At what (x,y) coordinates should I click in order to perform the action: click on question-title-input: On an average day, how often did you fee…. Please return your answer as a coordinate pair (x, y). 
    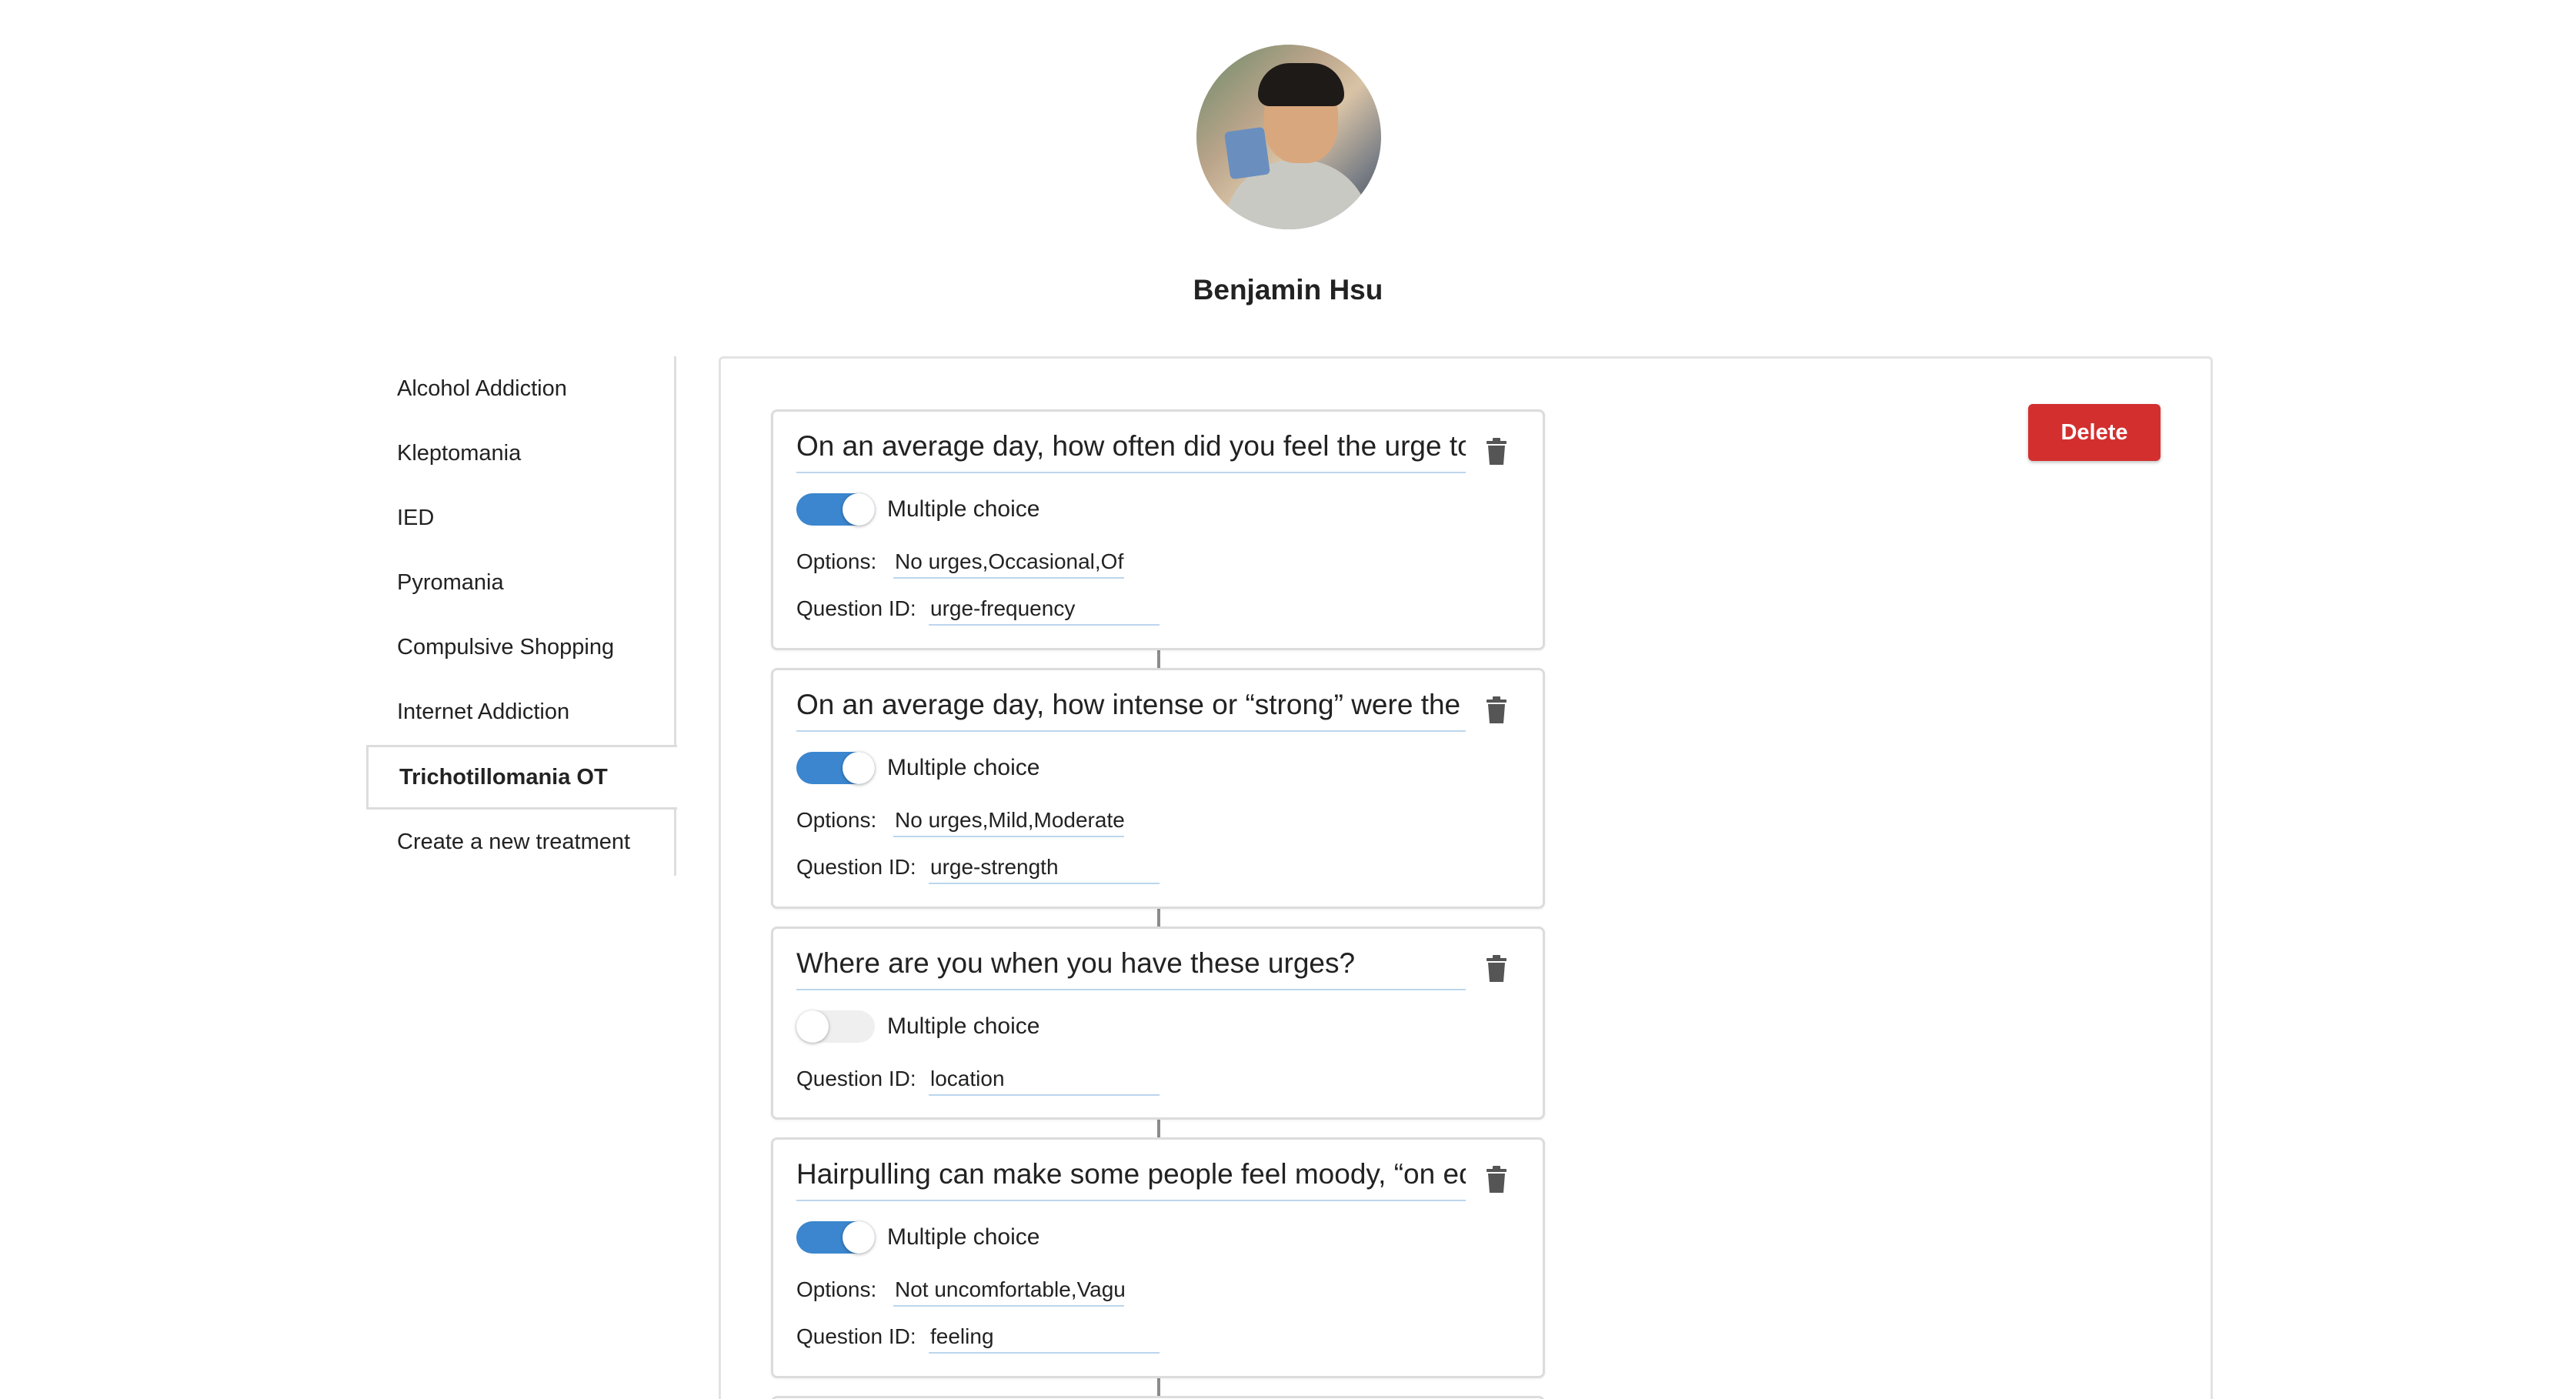
    Looking at the image, I should click on (1131, 449).